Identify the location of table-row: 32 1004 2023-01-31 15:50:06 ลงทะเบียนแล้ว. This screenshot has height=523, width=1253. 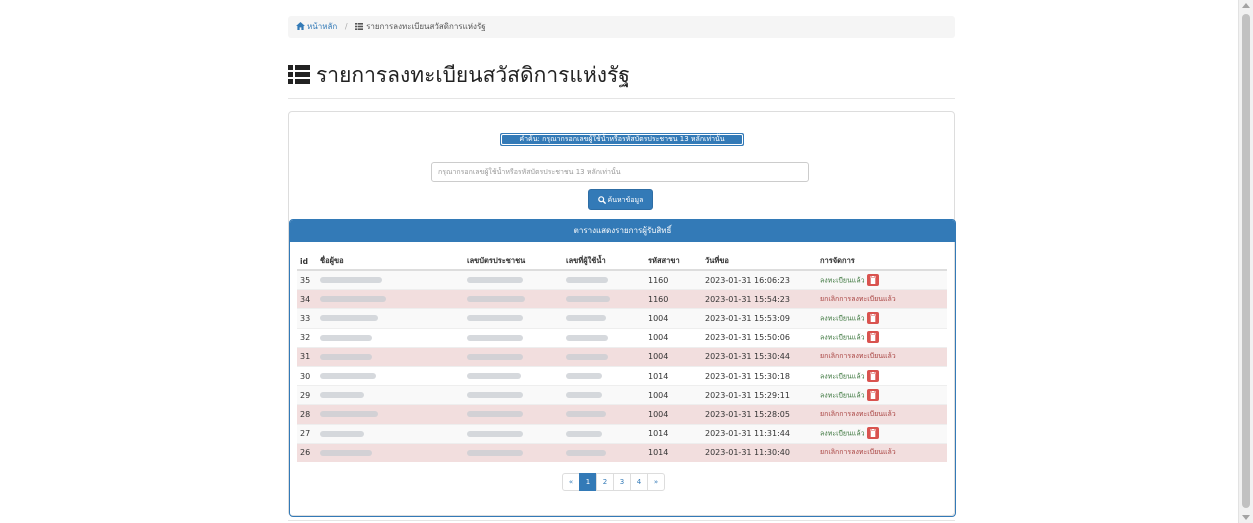
(622, 337).